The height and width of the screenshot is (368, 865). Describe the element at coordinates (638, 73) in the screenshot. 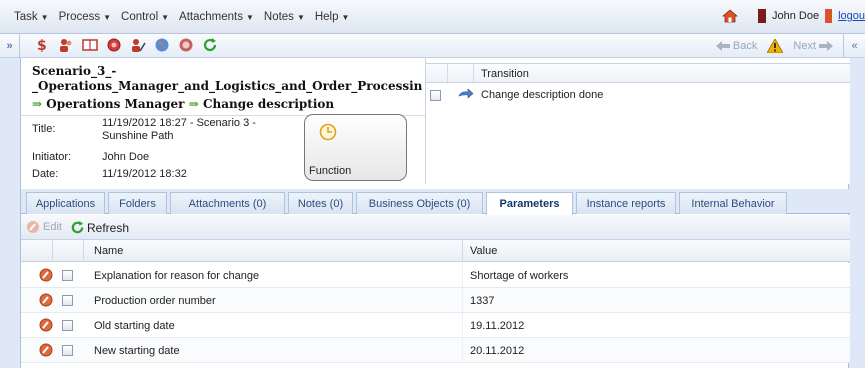

I see `transitions-header: Transition` at that location.